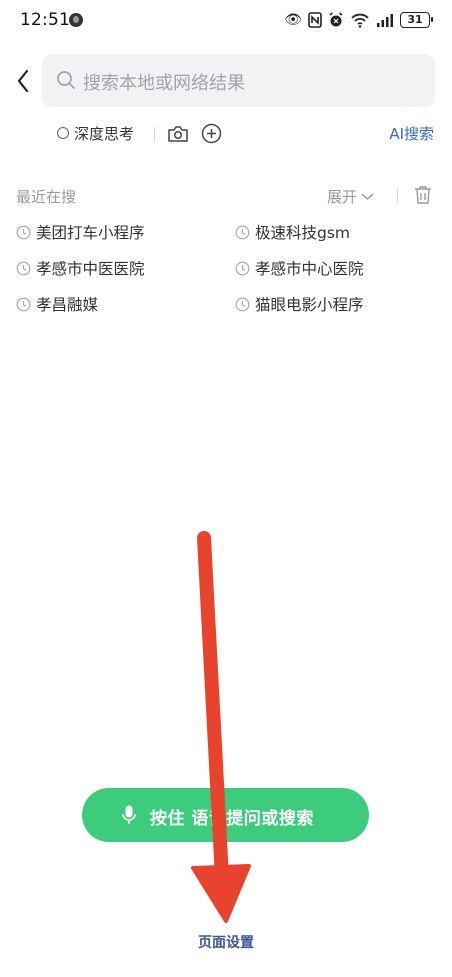 This screenshot has height=977, width=452. I want to click on wifi-icon, so click(360, 20).